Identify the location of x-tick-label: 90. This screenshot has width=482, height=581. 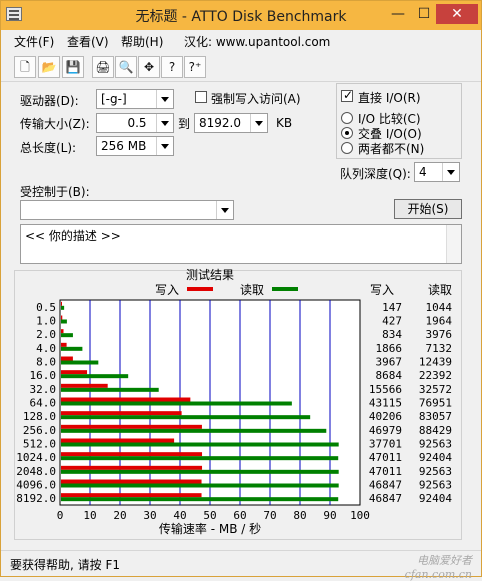
(329, 515).